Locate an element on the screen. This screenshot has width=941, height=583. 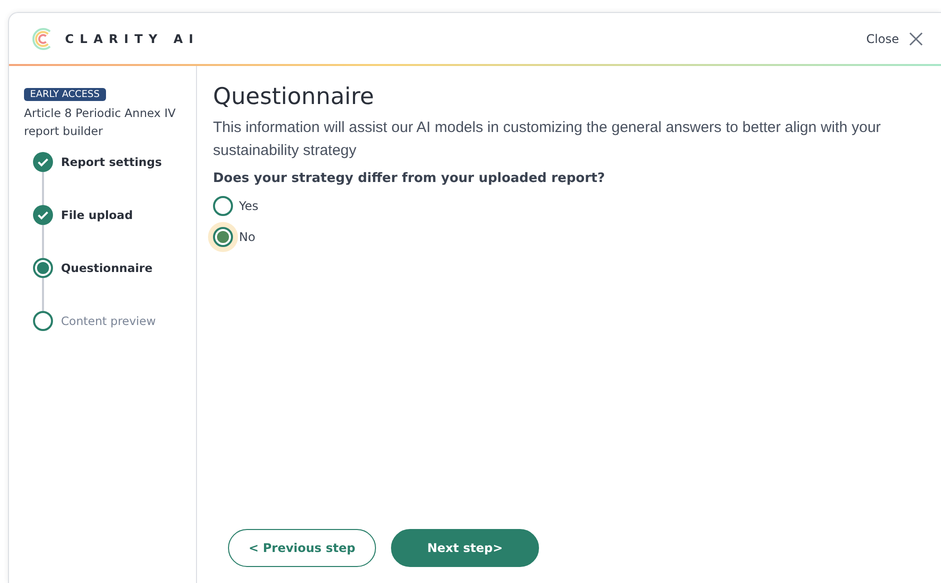
page-title: Questionnaire is located at coordinates (294, 97).